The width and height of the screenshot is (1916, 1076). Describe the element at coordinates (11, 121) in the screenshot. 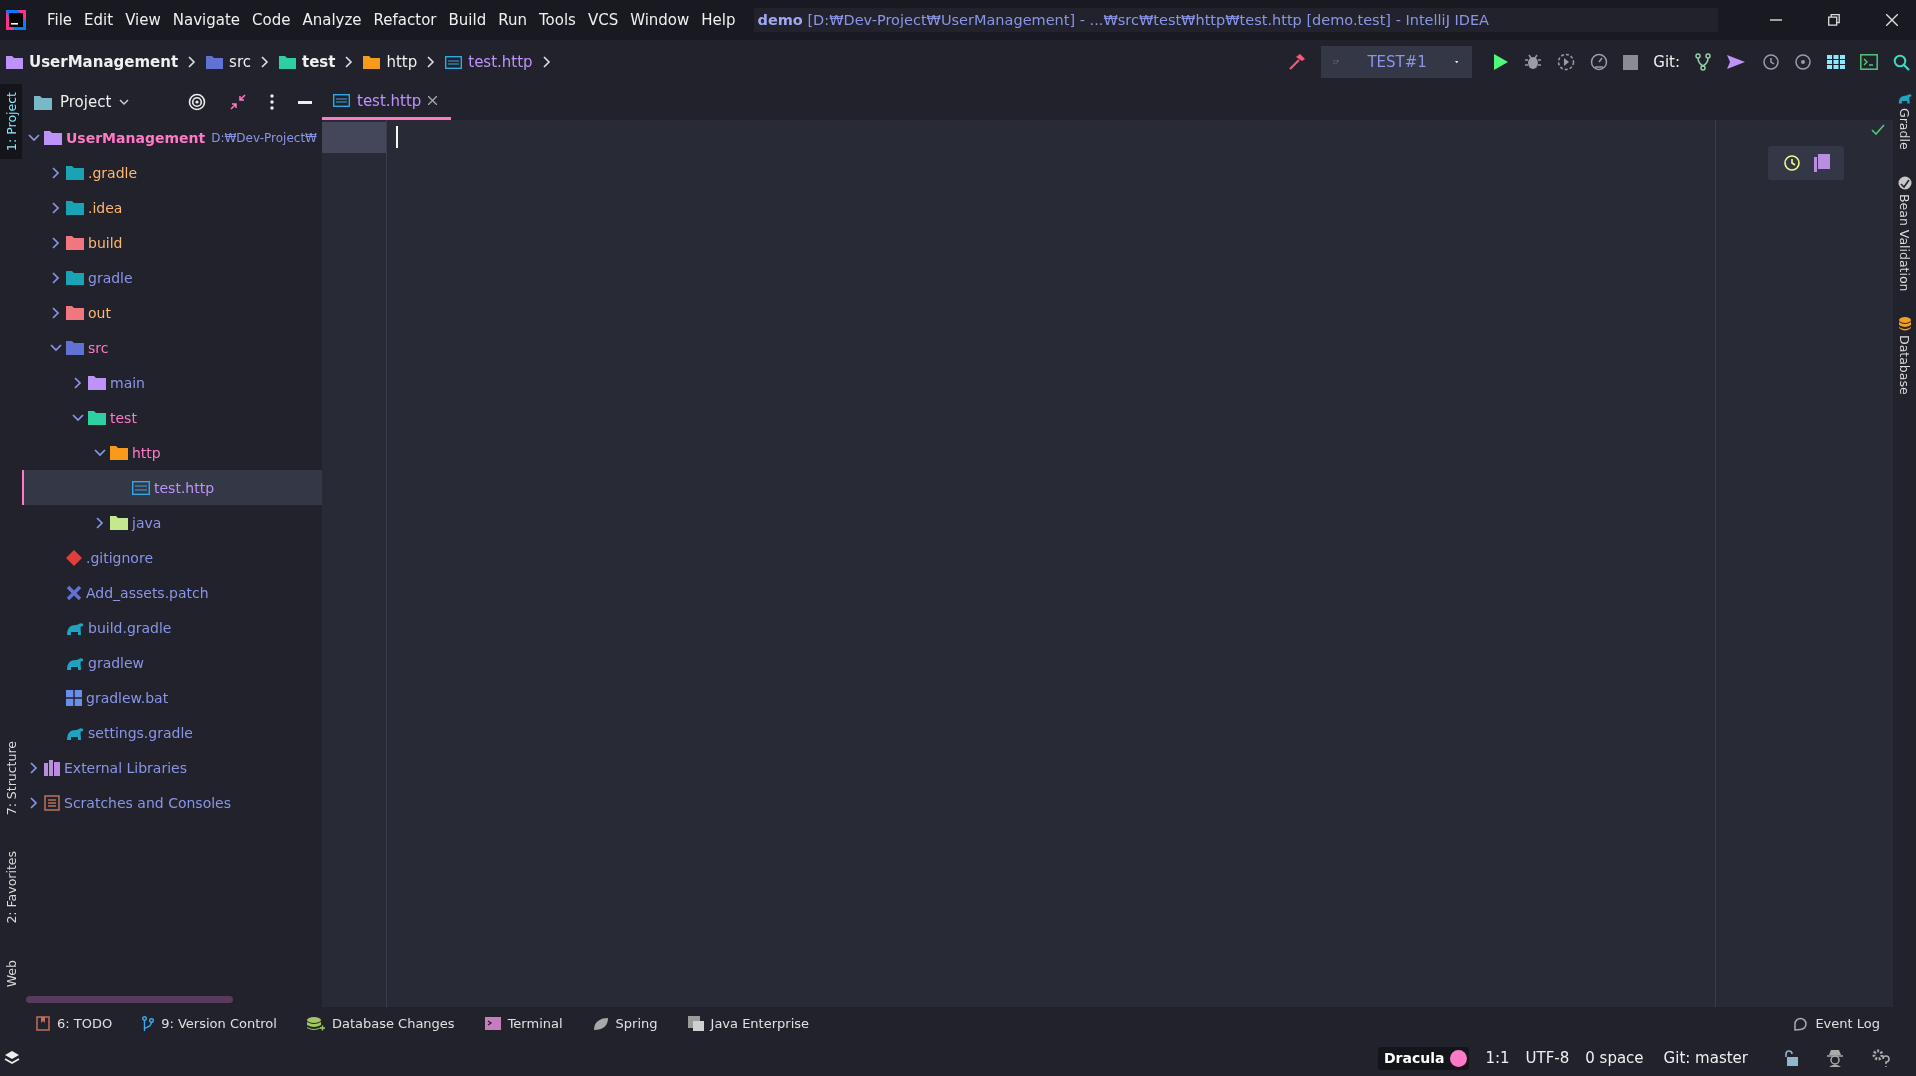

I see `tool-window-tab: 1: Project` at that location.